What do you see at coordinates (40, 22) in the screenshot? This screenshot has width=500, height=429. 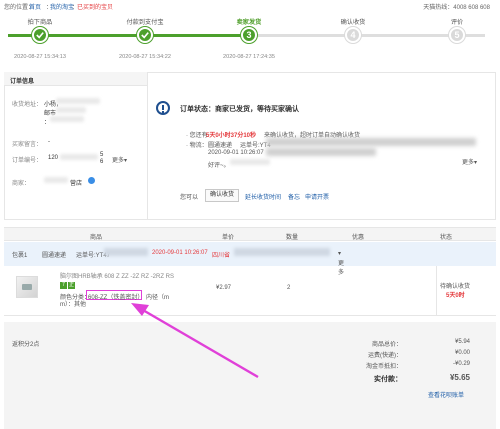 I see `step-label-placed: 拍下商品` at bounding box center [40, 22].